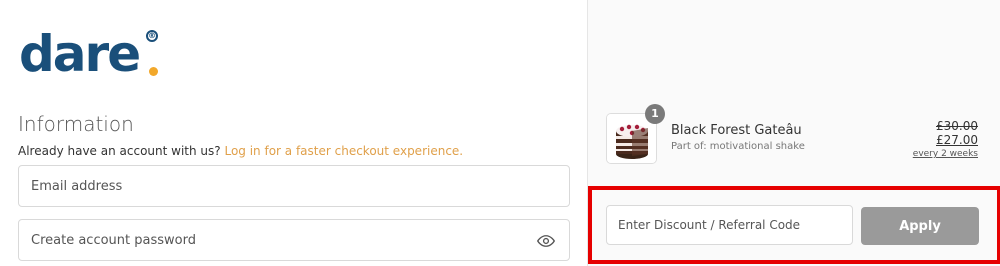 The image size is (1000, 266). I want to click on price-current: £27.00, so click(957, 140).